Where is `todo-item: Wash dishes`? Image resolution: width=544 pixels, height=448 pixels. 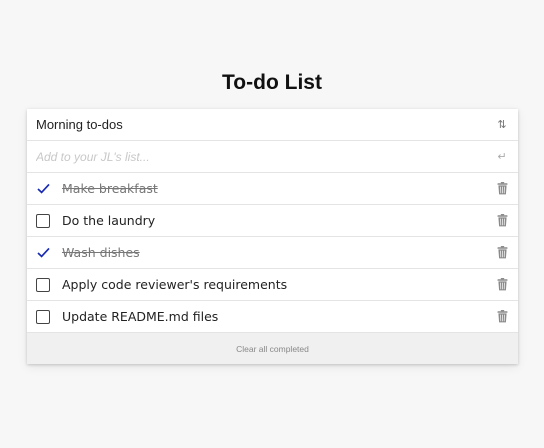 todo-item: Wash dishes is located at coordinates (272, 253).